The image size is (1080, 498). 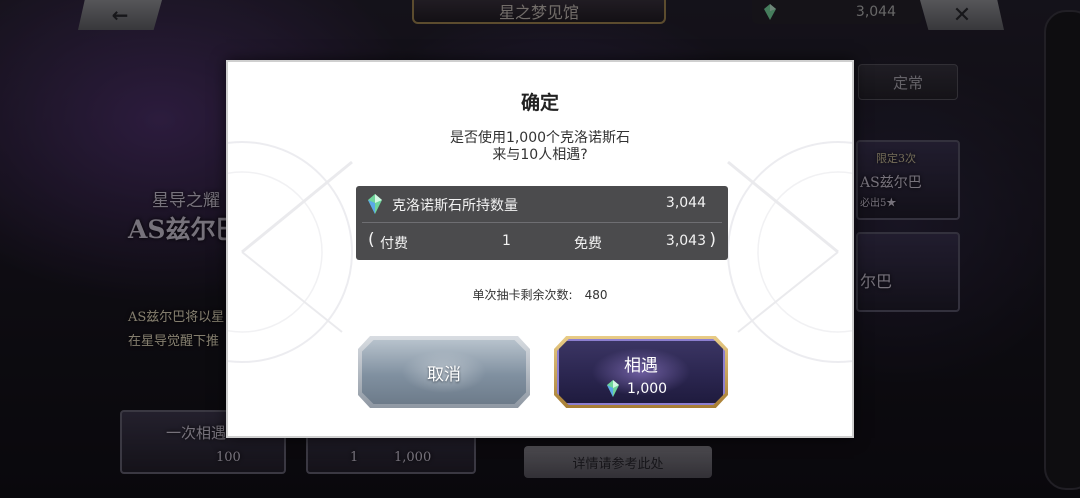 I want to click on confirm-encounter-button: 相遇 1,000, so click(x=641, y=372).